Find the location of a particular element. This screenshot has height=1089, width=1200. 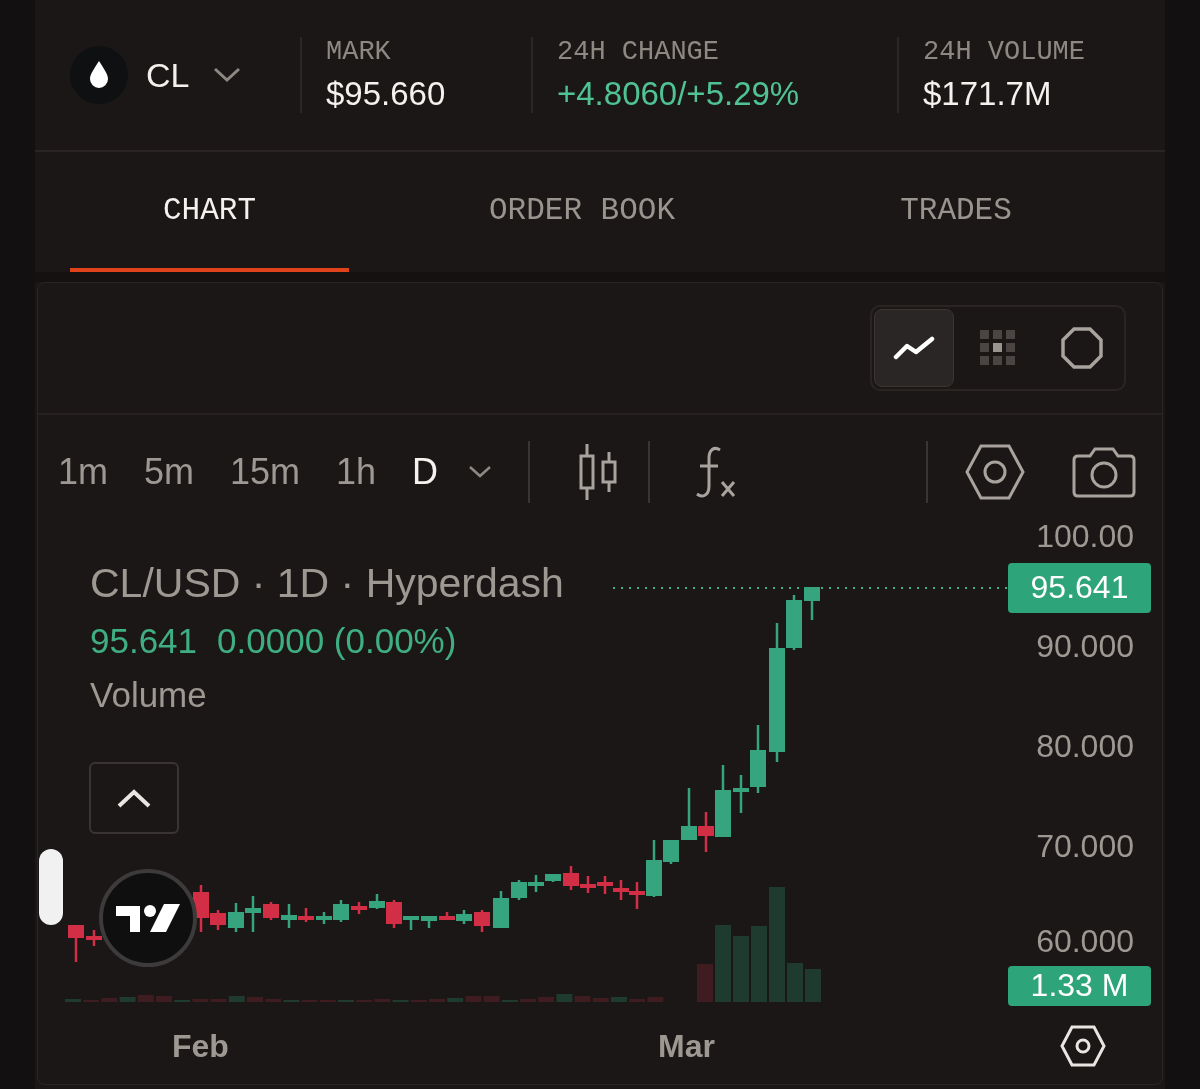

timeframe-button: 1m is located at coordinates (83, 472).